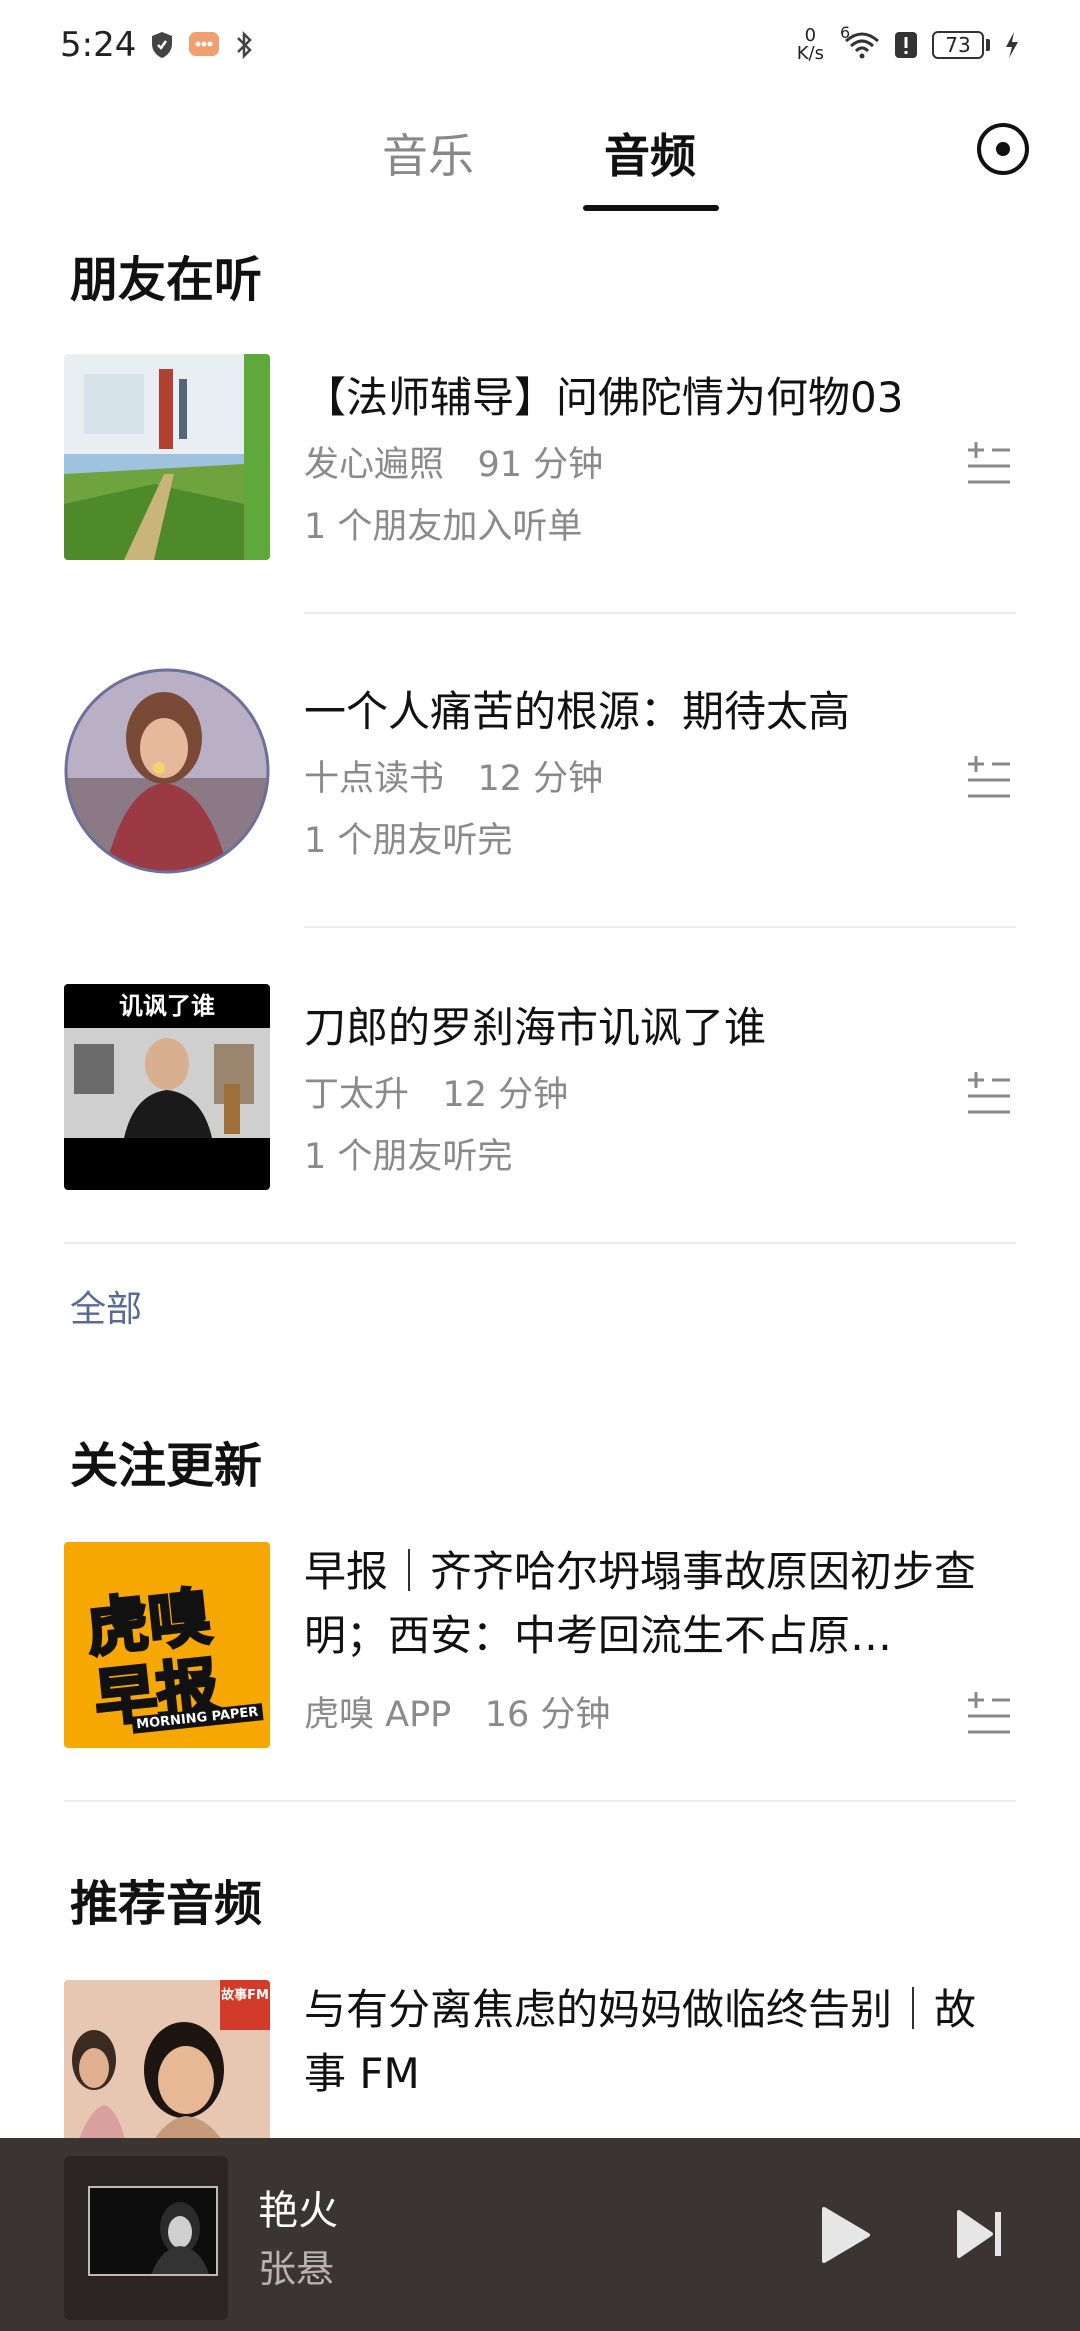 The height and width of the screenshot is (2331, 1080). I want to click on item-meta: 丁太升 12 分钟, so click(436, 1091).